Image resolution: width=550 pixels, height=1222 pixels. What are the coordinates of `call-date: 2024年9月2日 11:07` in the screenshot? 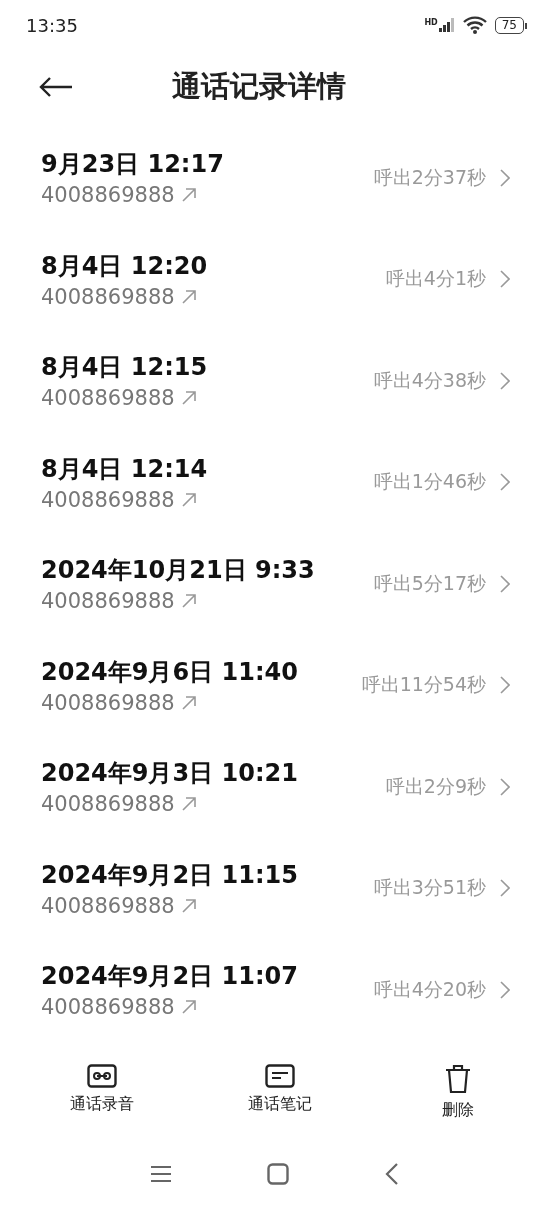 It's located at (170, 977).